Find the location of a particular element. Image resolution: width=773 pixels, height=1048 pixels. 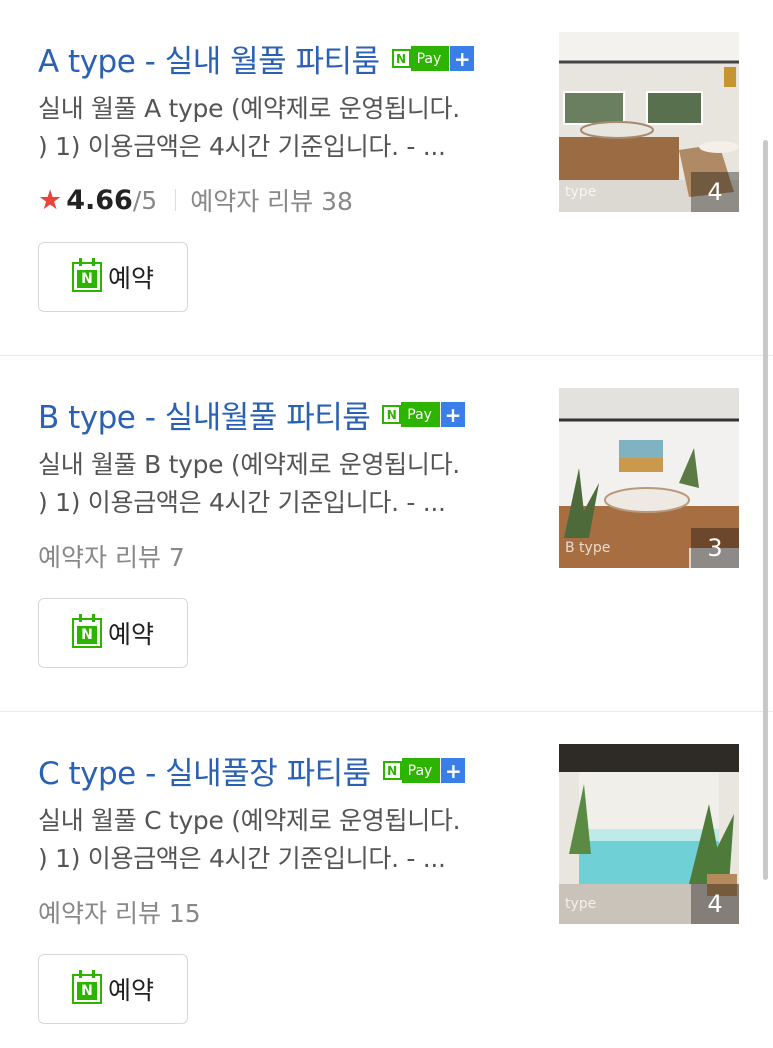

room-title-link: A type - 실내 월풀 파티룸 is located at coordinates (209, 58).